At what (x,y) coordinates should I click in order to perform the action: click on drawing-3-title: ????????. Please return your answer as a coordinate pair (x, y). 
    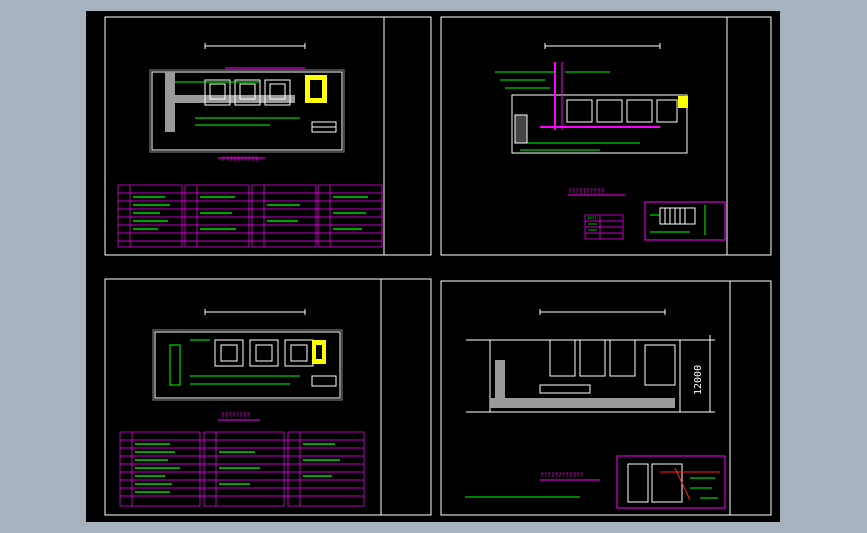
    Looking at the image, I should click on (235, 415).